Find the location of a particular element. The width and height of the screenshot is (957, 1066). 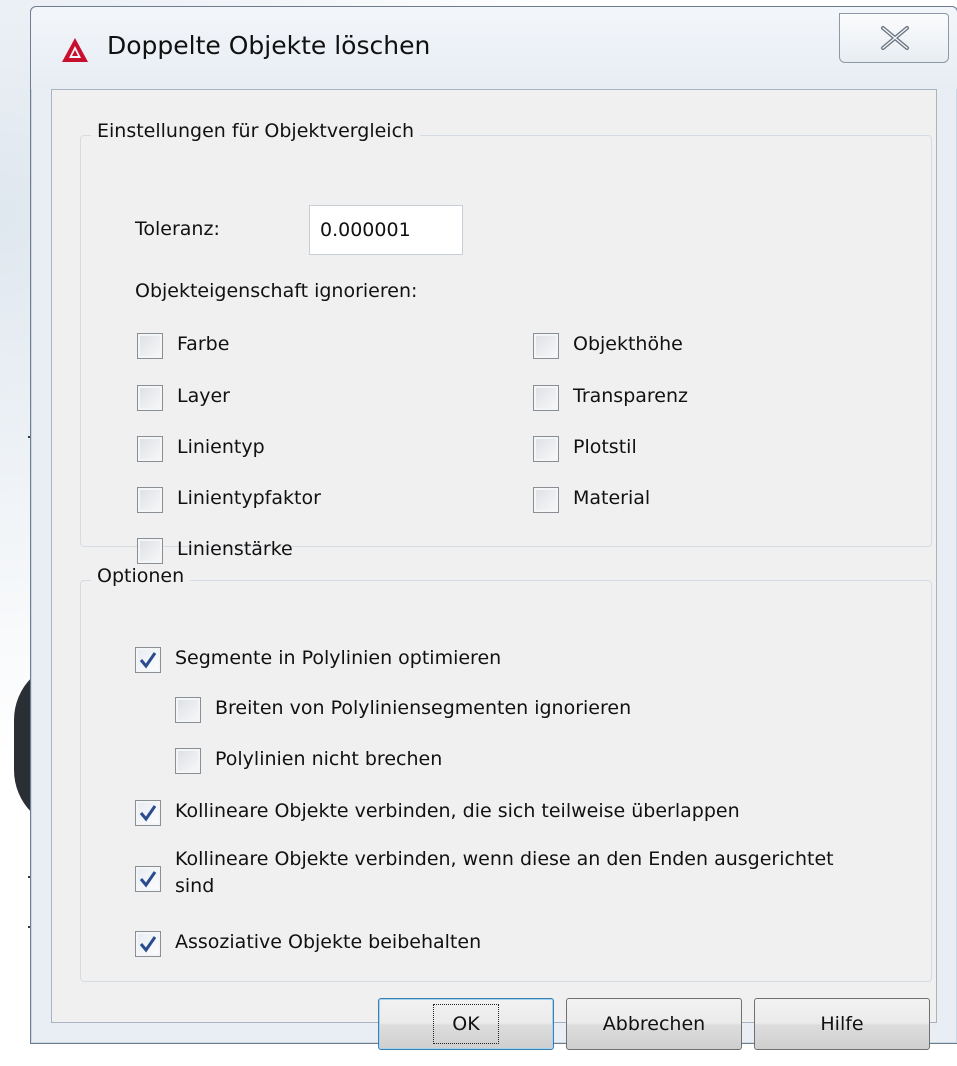

ok-button: OK is located at coordinates (466, 1024).